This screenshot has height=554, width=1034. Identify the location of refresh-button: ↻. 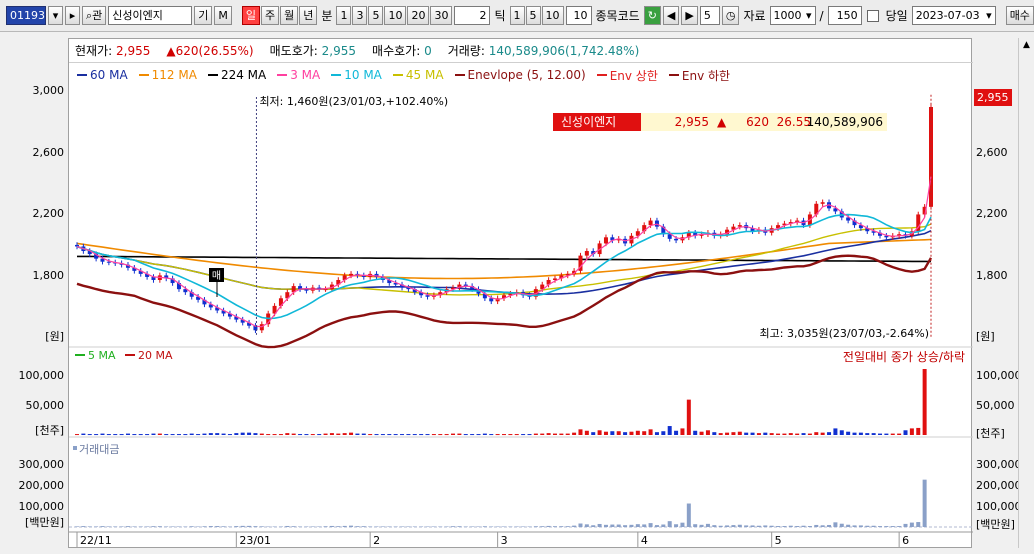
(652, 15).